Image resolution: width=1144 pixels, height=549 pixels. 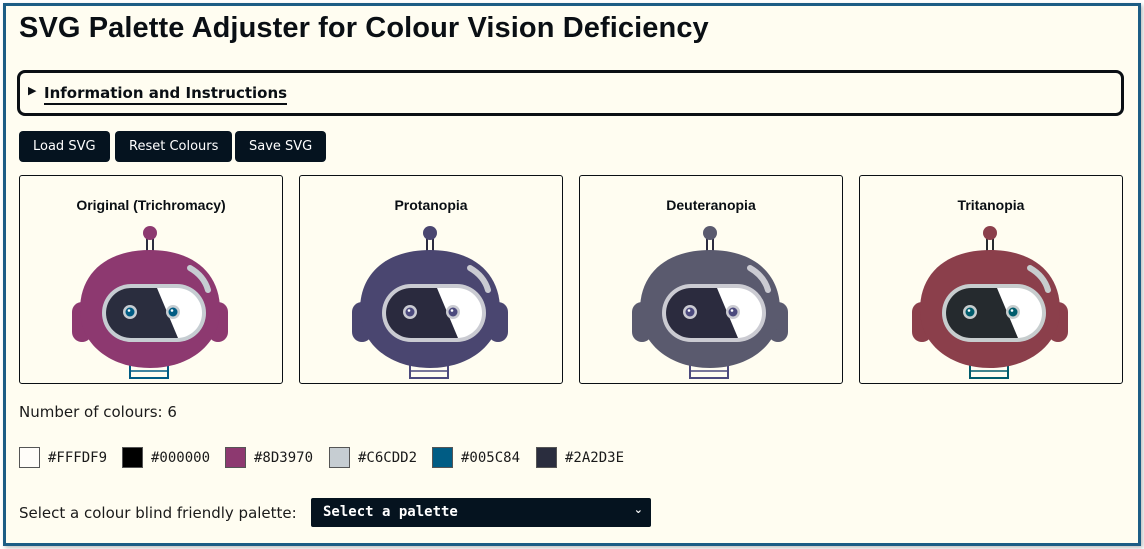 I want to click on swatch-hex-label: #2A2D3E, so click(x=595, y=458).